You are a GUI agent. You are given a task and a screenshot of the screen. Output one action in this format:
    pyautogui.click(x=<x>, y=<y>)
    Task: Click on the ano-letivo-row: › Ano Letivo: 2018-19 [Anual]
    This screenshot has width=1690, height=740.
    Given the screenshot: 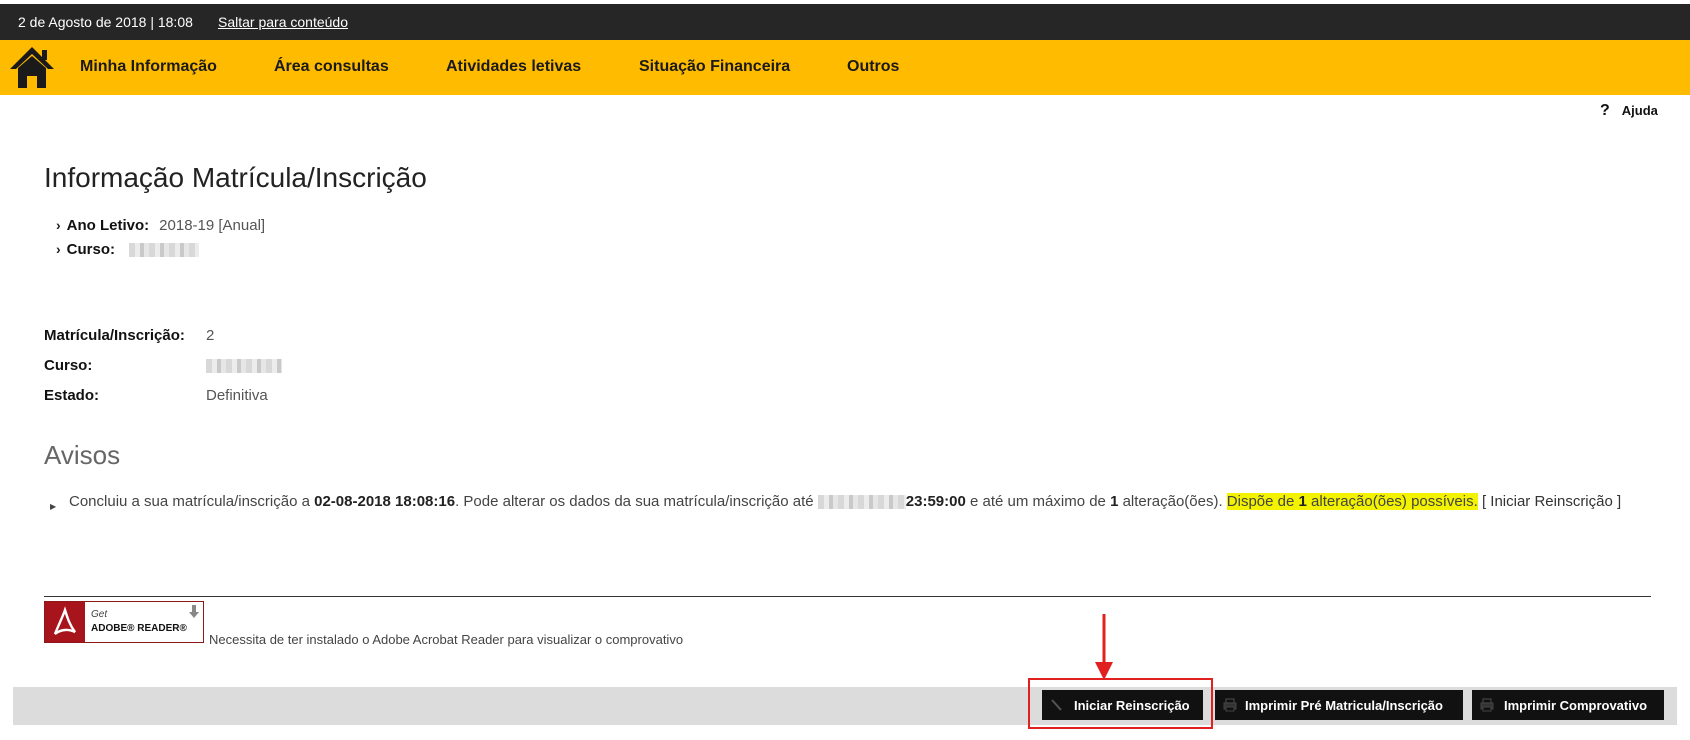 What is the action you would take?
    pyautogui.click(x=160, y=225)
    